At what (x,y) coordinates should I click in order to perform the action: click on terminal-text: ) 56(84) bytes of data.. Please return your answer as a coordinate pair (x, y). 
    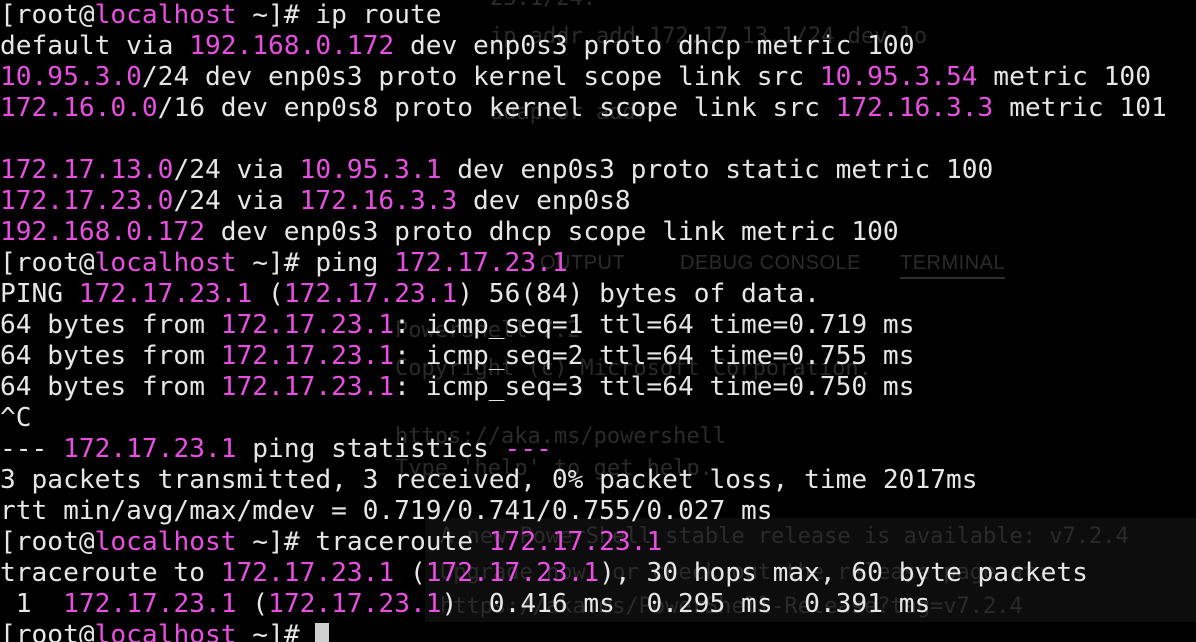
    Looking at the image, I should click on (638, 294).